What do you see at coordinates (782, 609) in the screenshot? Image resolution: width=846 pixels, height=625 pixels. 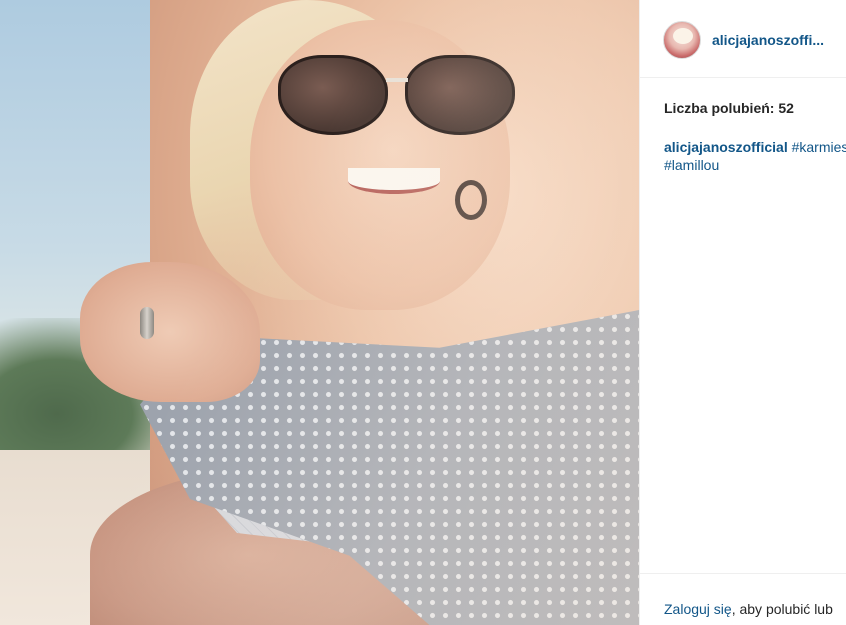 I see `login-prompt-text: , aby polubić lub` at bounding box center [782, 609].